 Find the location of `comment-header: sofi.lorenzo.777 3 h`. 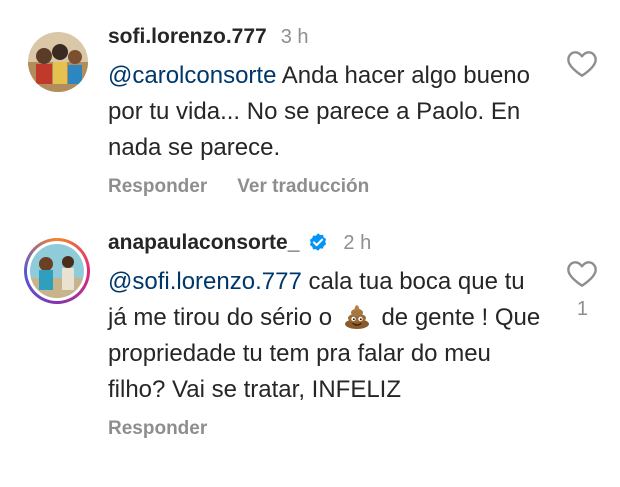

comment-header: sofi.lorenzo.777 3 h is located at coordinates (328, 37).